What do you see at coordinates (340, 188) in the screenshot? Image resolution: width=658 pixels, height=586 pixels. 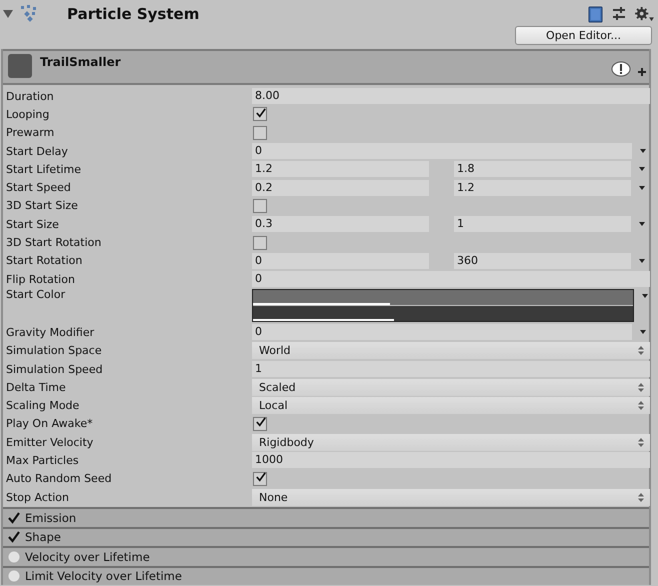 I see `number-field: 0.2` at bounding box center [340, 188].